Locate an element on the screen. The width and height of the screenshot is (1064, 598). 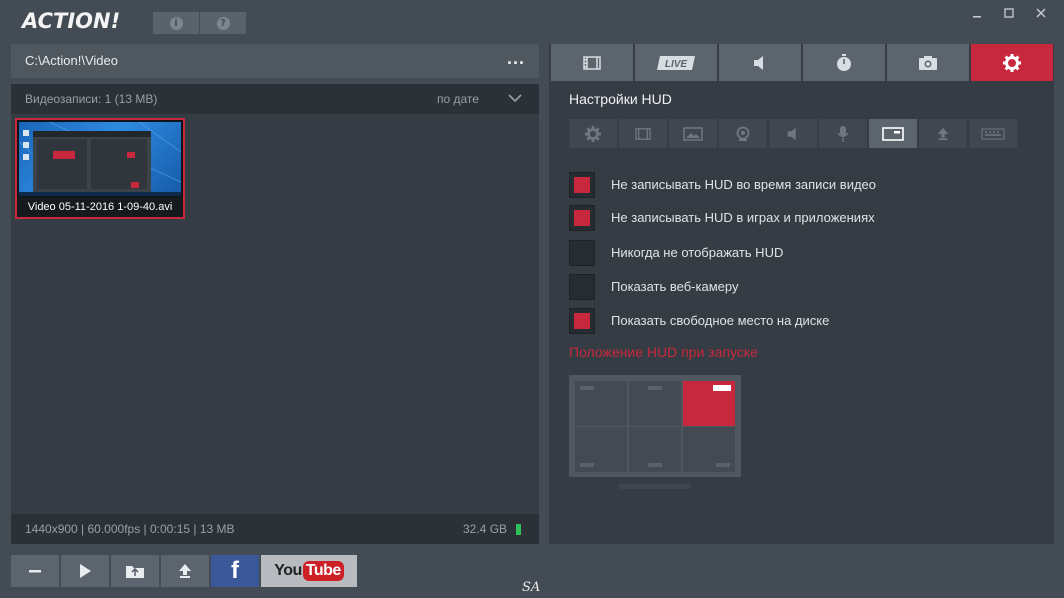
option-label: Показать свободное место на диске is located at coordinates (720, 320).